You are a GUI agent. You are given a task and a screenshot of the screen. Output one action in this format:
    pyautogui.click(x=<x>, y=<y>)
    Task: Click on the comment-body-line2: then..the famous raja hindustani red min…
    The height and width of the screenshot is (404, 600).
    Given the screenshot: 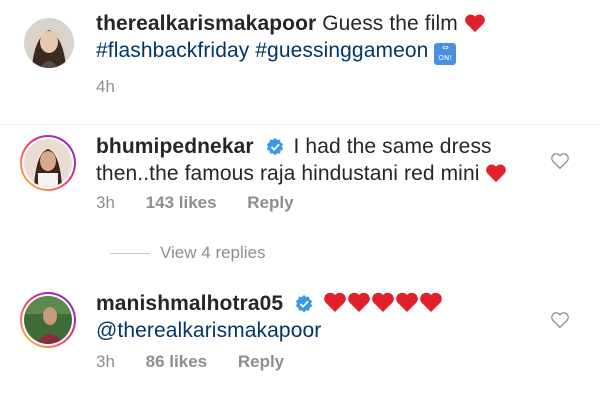 What is the action you would take?
    pyautogui.click(x=288, y=173)
    